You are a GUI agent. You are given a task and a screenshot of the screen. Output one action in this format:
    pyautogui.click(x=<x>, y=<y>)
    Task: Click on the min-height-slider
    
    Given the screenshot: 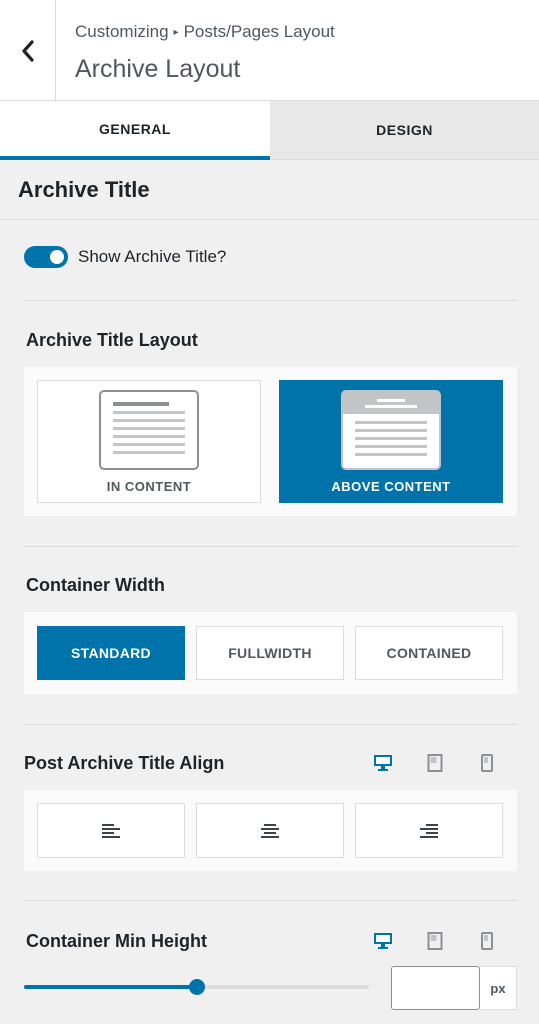 What is the action you would take?
    pyautogui.click(x=196, y=987)
    